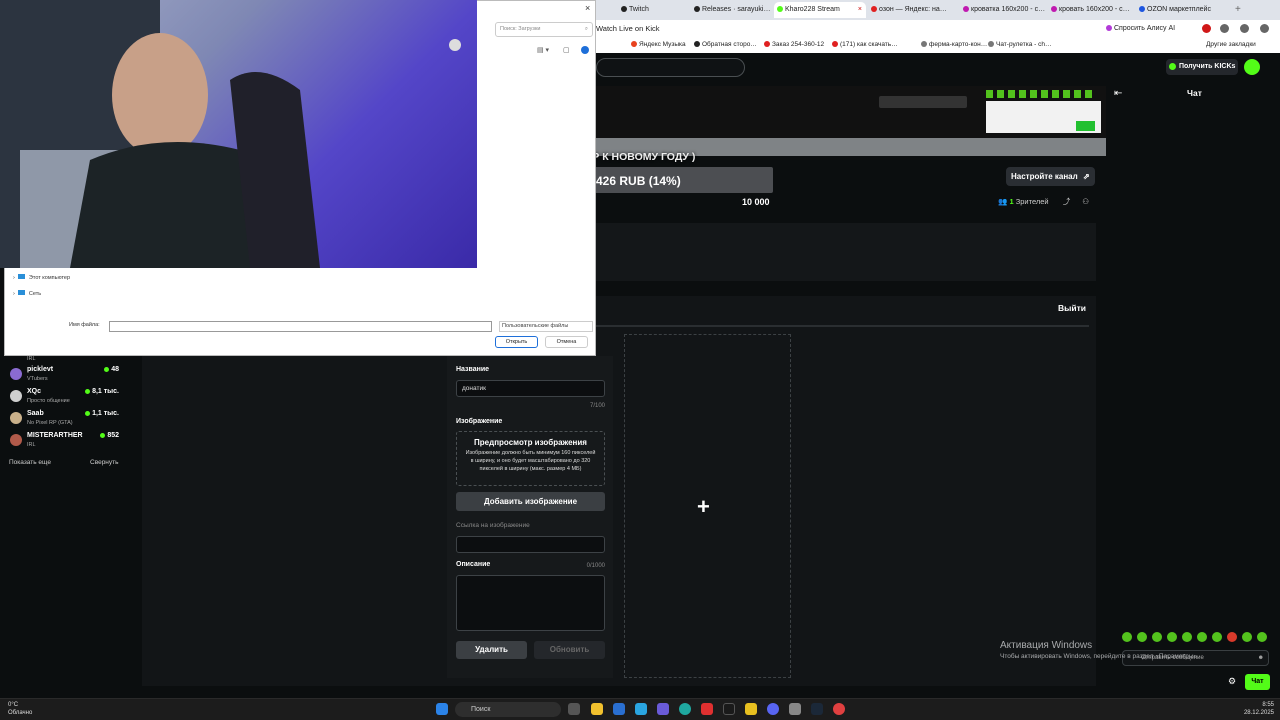 The image size is (1280, 720). Describe the element at coordinates (1181, 10) in the screenshot. I see `tab-ozon: OZON маркетплейс` at that location.